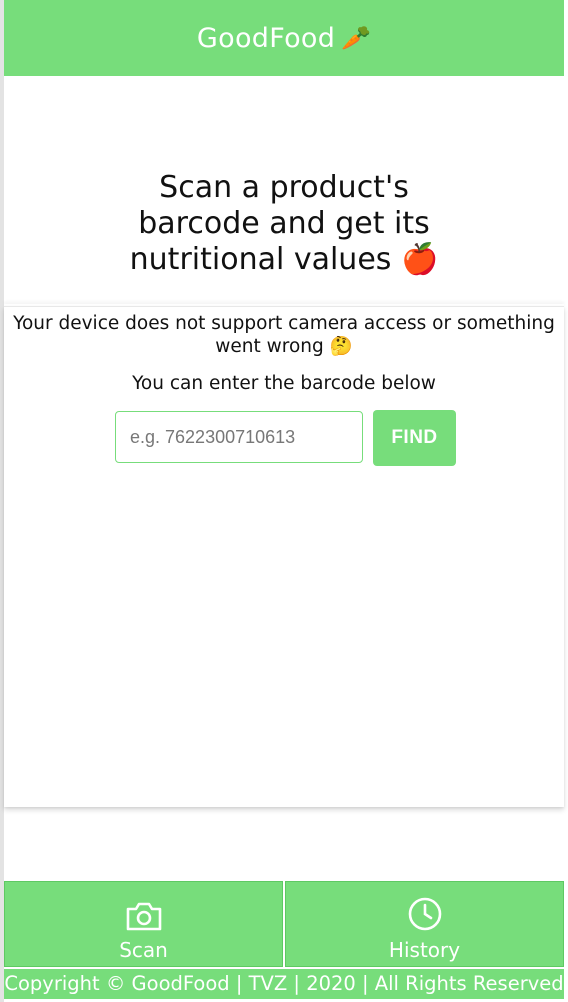  I want to click on nav-item-history: History, so click(424, 924).